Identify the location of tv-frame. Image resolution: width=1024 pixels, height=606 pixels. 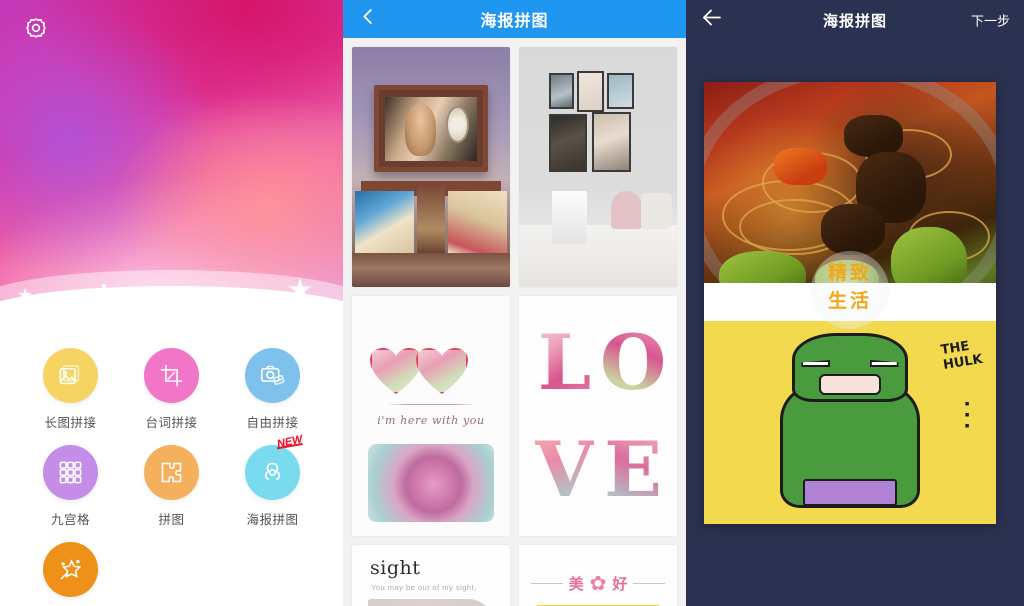
(431, 128).